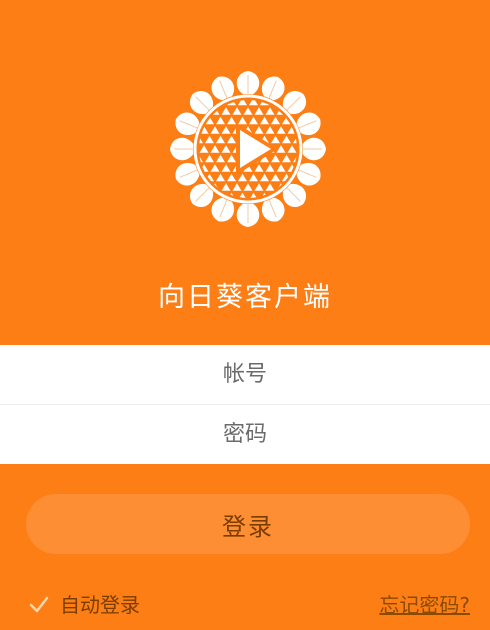 The width and height of the screenshot is (490, 630). Describe the element at coordinates (39, 604) in the screenshot. I see `checkmark-icon` at that location.